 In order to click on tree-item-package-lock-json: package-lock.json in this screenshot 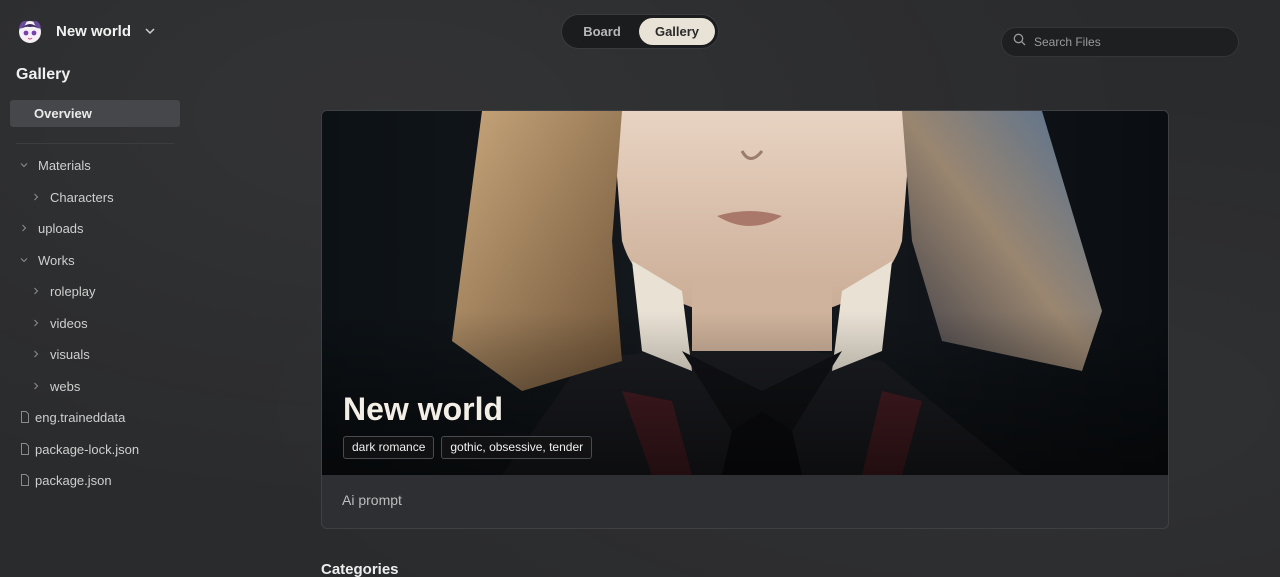, I will do `click(79, 449)`.